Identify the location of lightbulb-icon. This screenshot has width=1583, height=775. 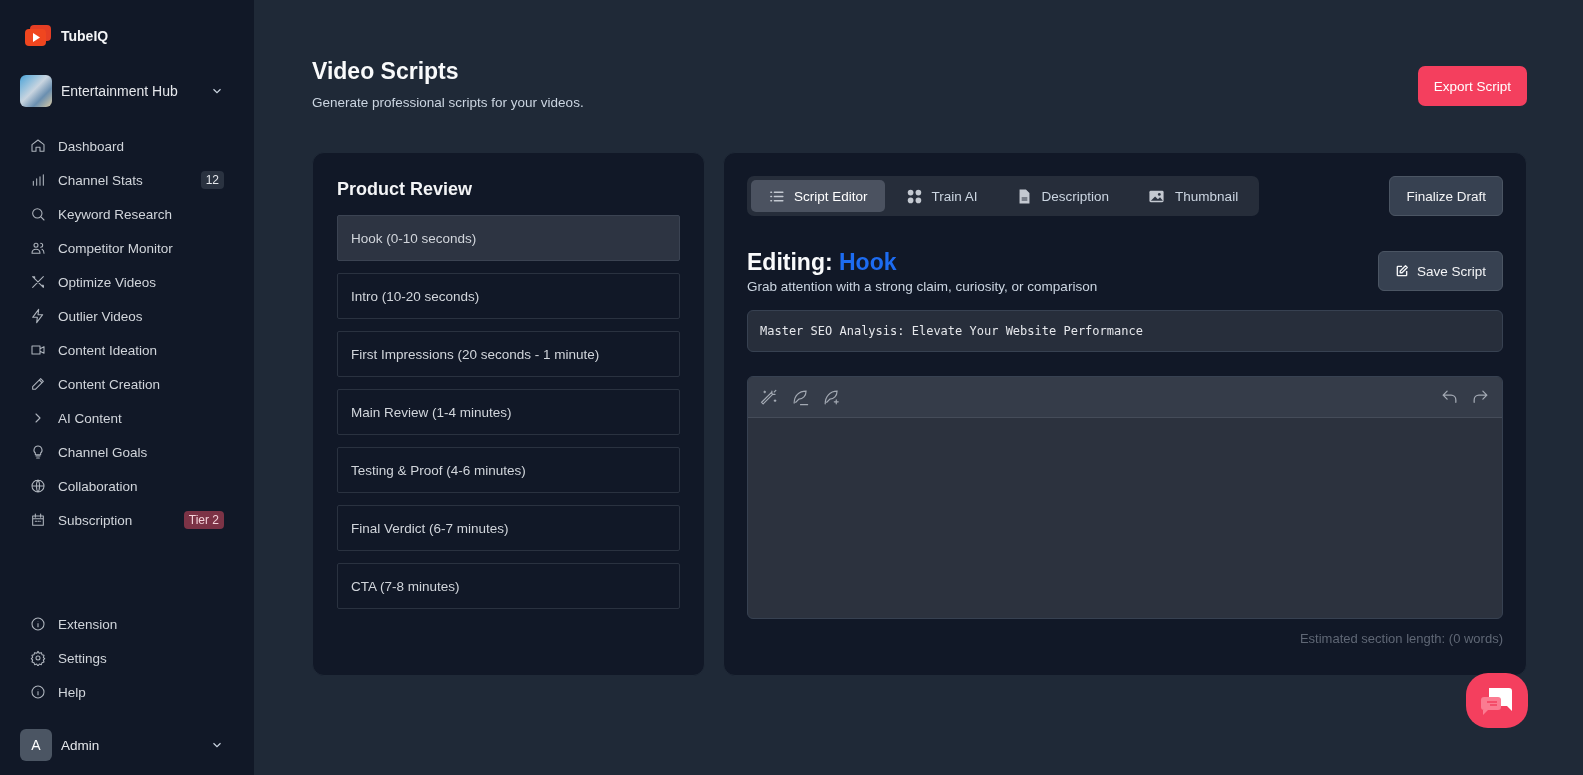
(38, 452).